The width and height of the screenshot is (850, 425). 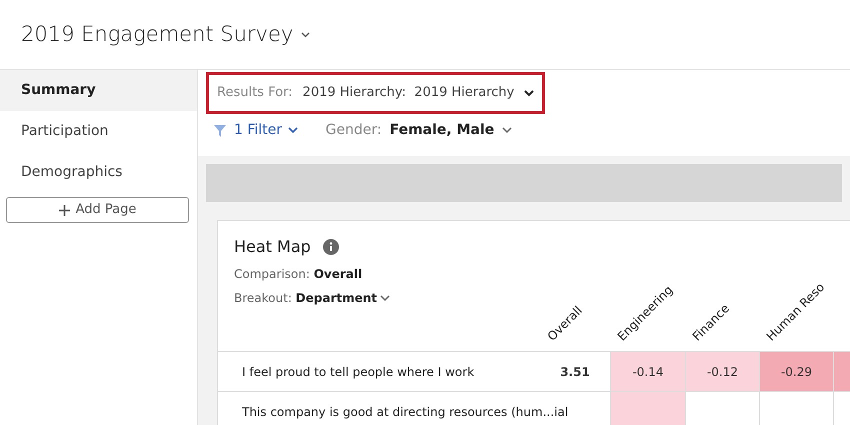 I want to click on survey-title: 2019 Engagement Survey, so click(x=157, y=34).